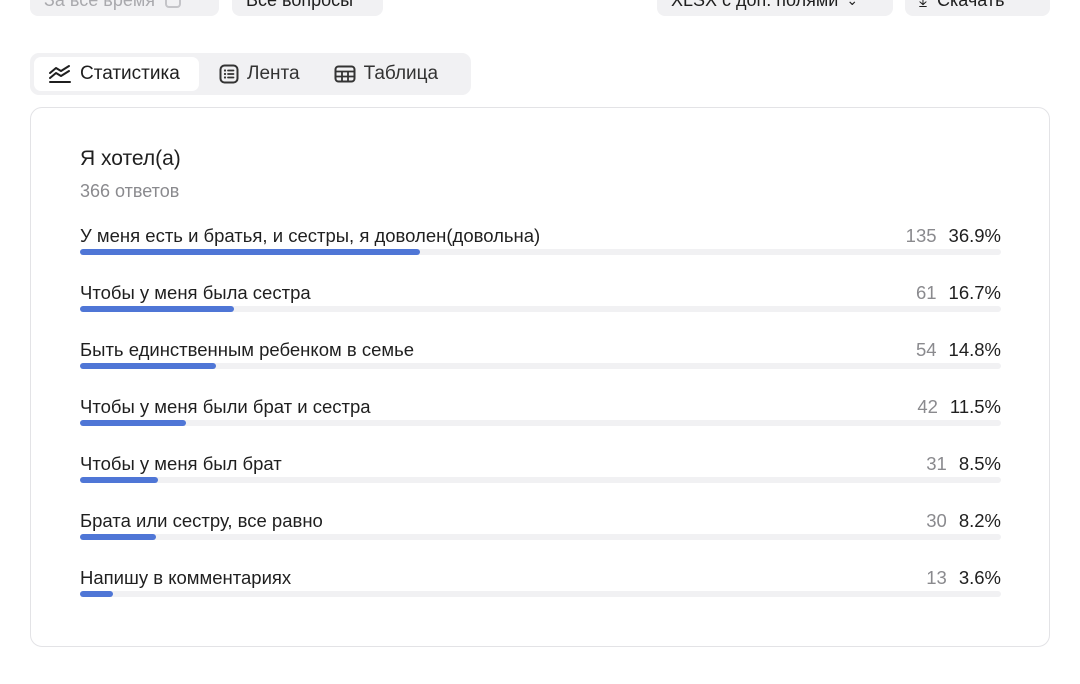 This screenshot has width=1080, height=684. I want to click on download-button: ⤓ Скачать, so click(977, 8).